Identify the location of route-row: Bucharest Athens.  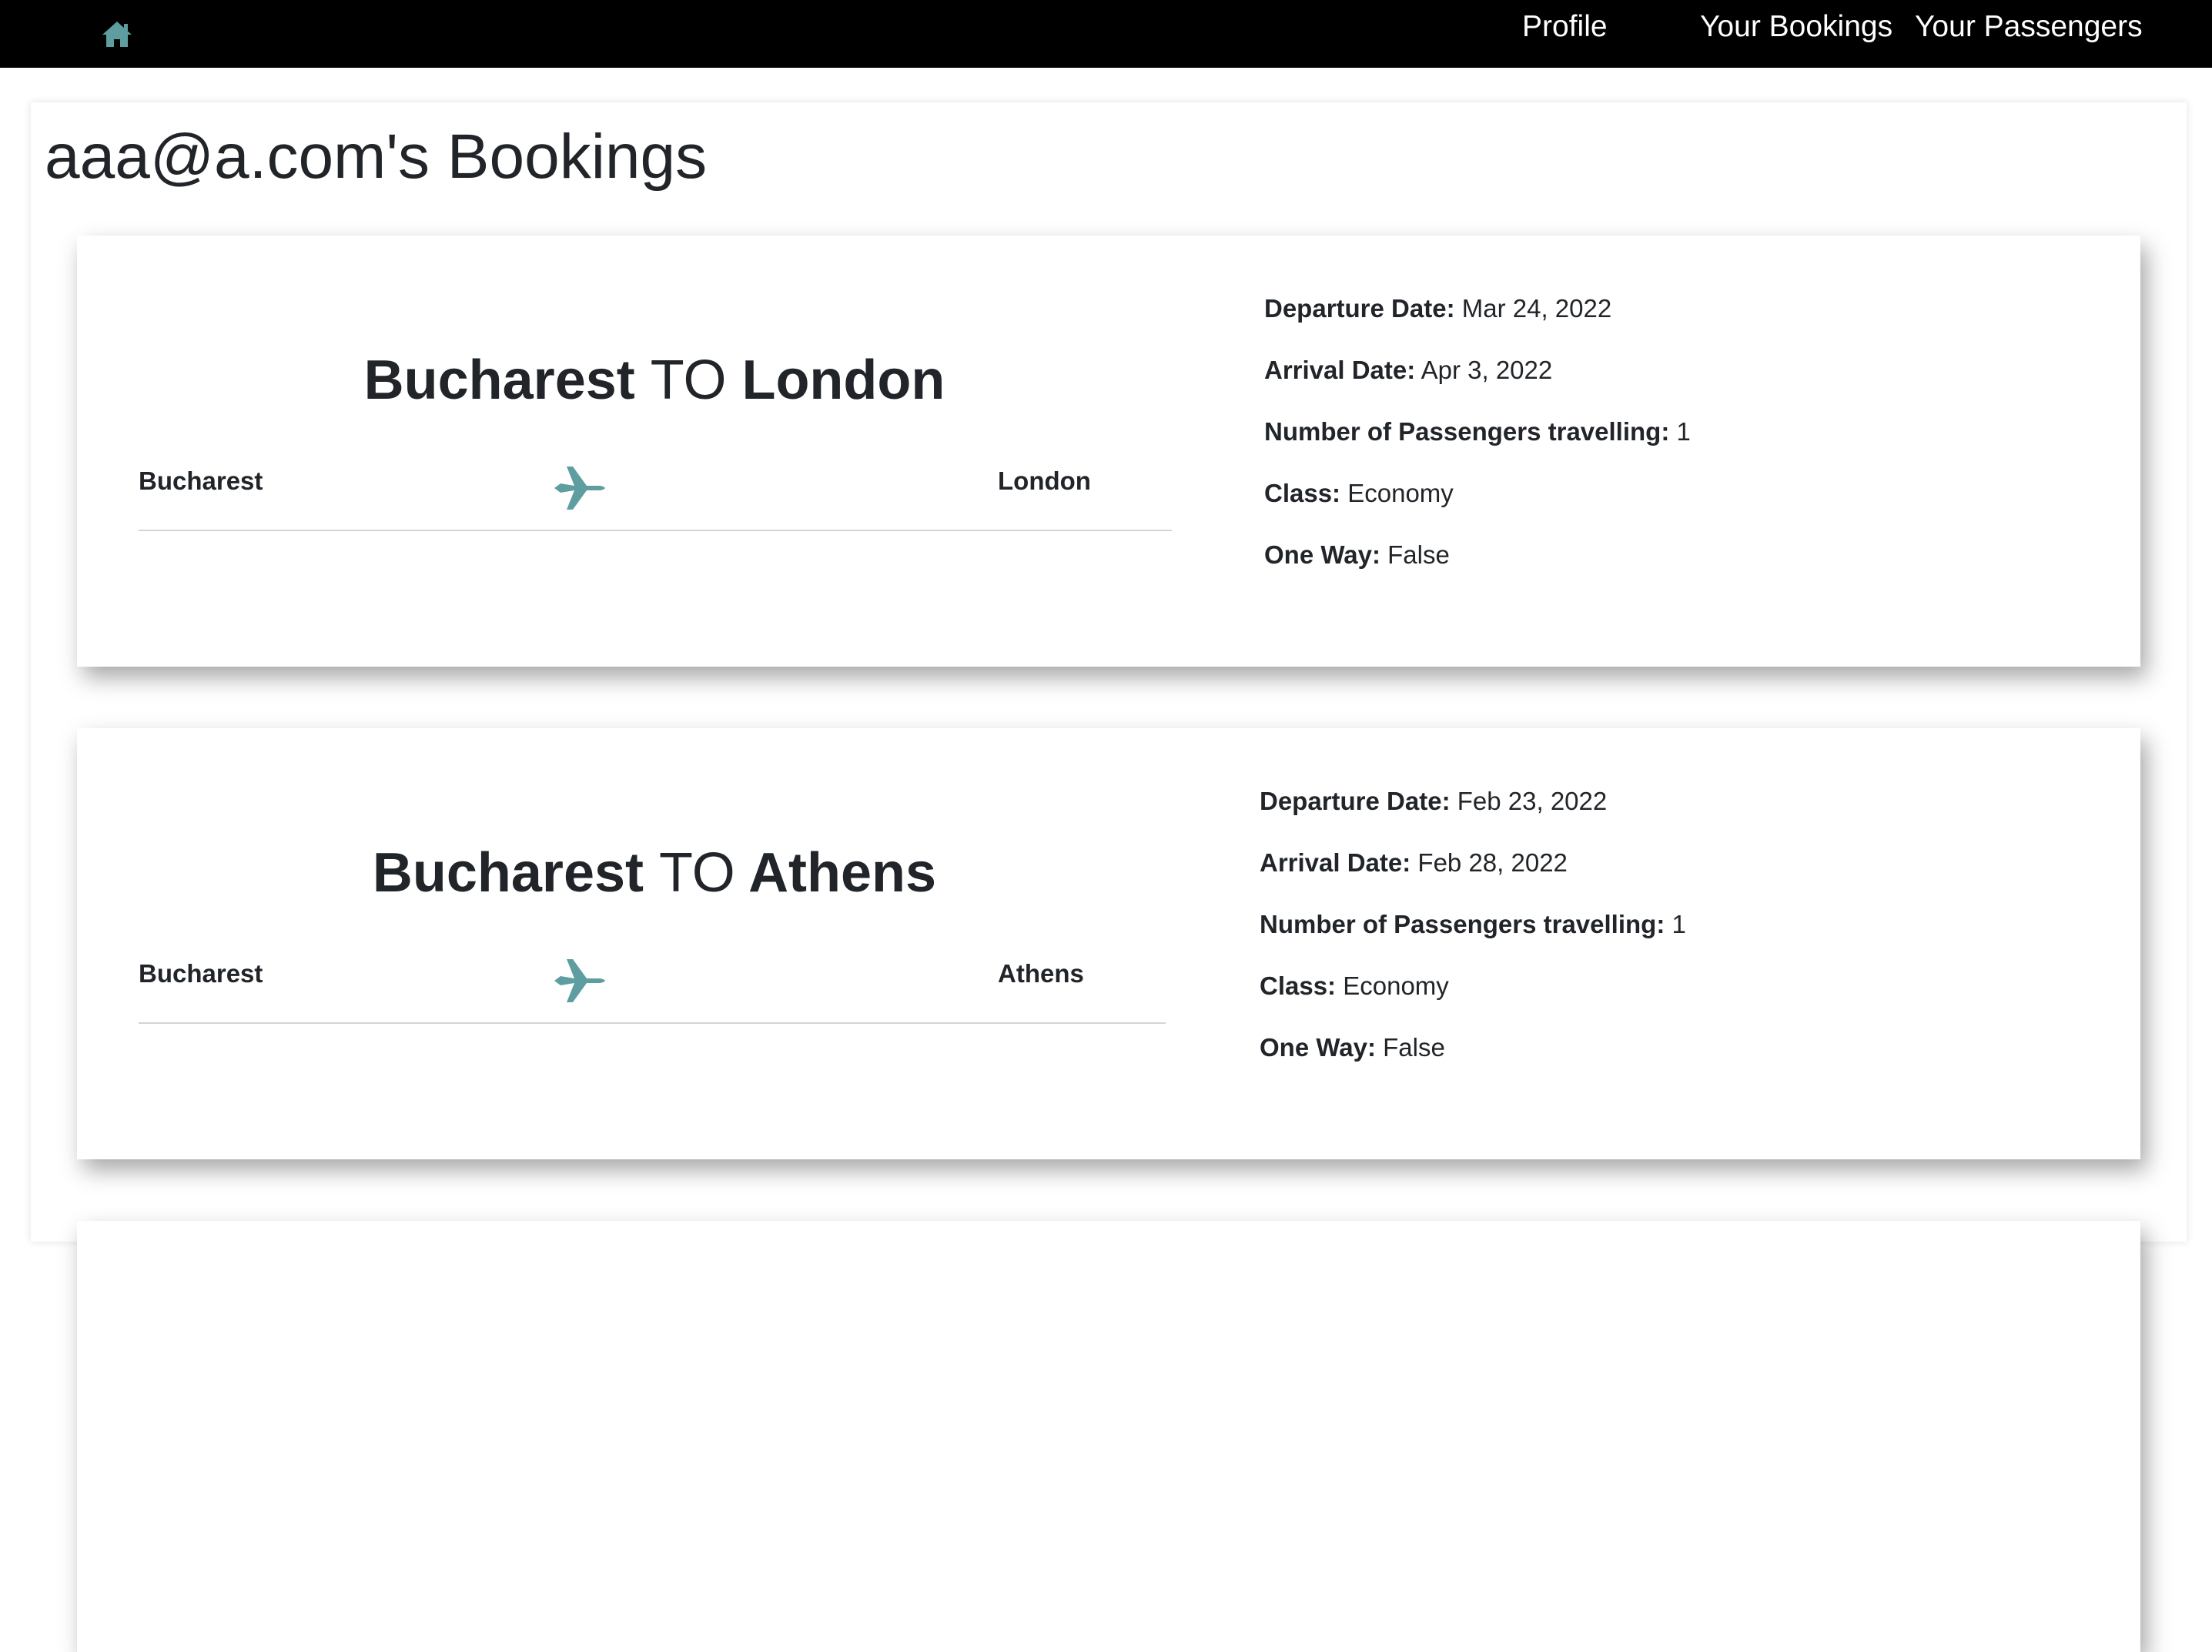
(652, 981).